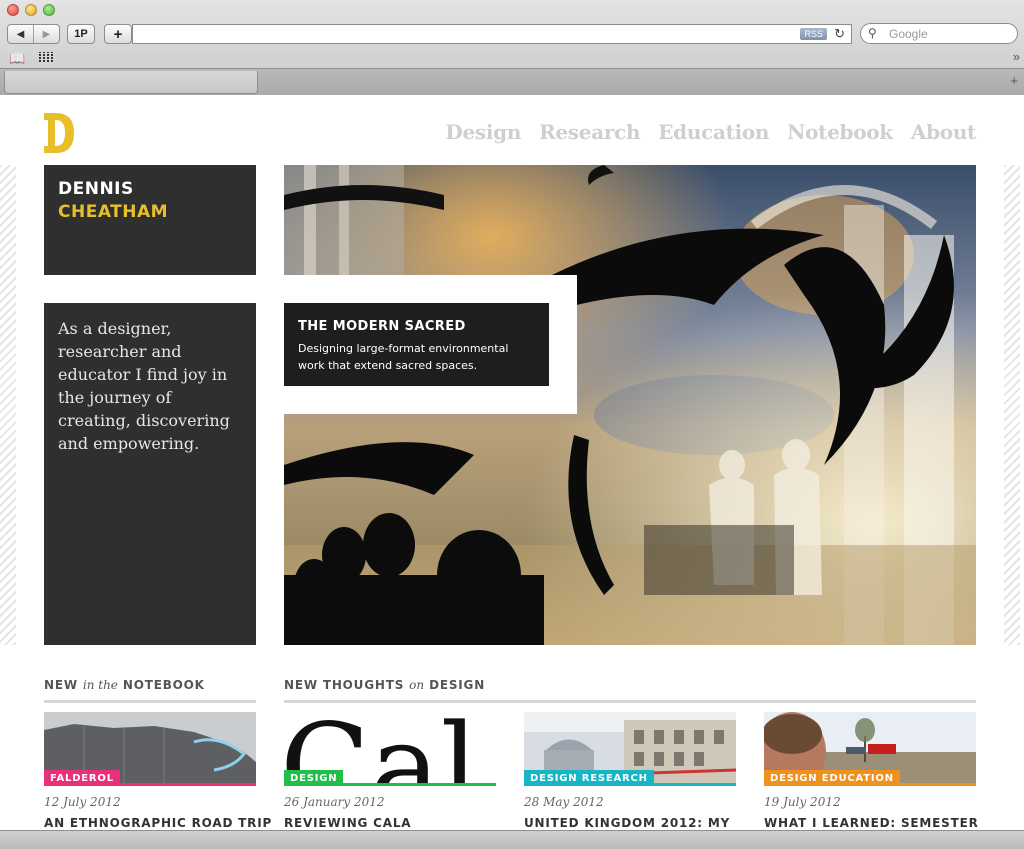  What do you see at coordinates (872, 33) in the screenshot?
I see `search-icon: ⚲` at bounding box center [872, 33].